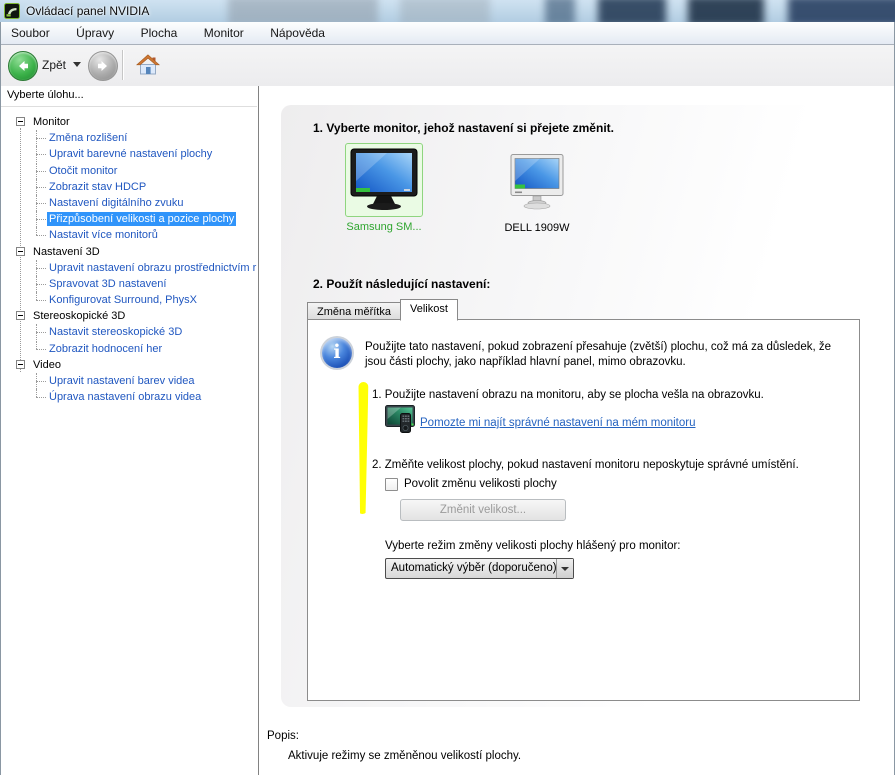 This screenshot has width=895, height=775. What do you see at coordinates (363, 448) in the screenshot?
I see `yellow-highlighter-annotation` at bounding box center [363, 448].